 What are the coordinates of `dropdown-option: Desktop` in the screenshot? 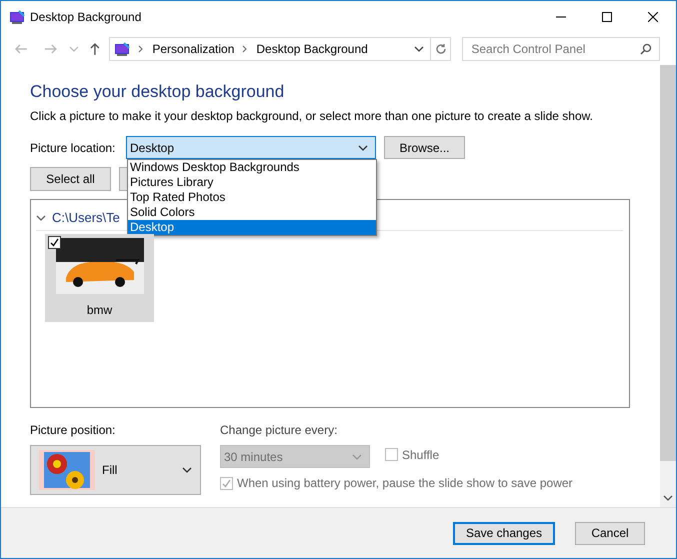 It's located at (252, 227).